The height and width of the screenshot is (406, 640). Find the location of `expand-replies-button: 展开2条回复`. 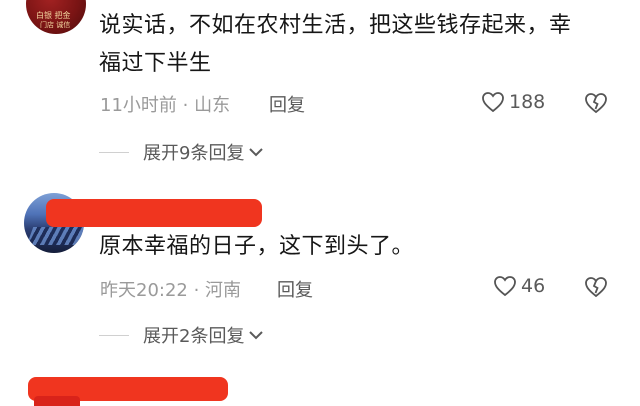

expand-replies-button: 展开2条回复 is located at coordinates (181, 335).